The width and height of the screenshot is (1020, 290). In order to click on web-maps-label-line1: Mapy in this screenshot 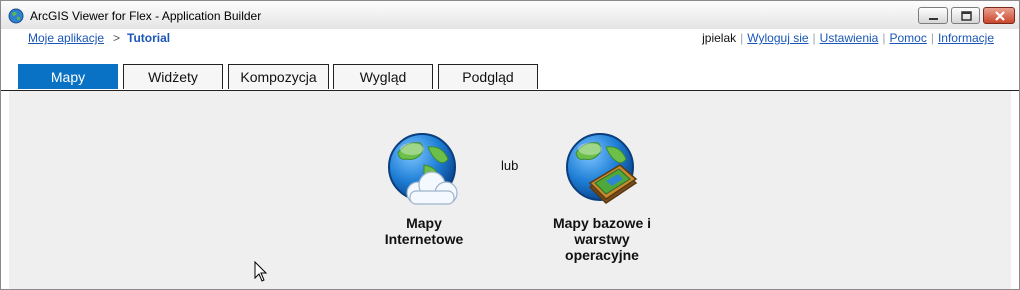, I will do `click(424, 223)`.